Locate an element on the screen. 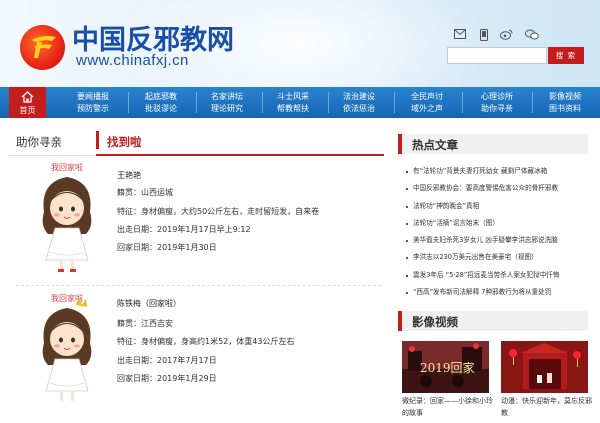 This screenshot has height=423, width=600. record-divider is located at coordinates (198, 285).